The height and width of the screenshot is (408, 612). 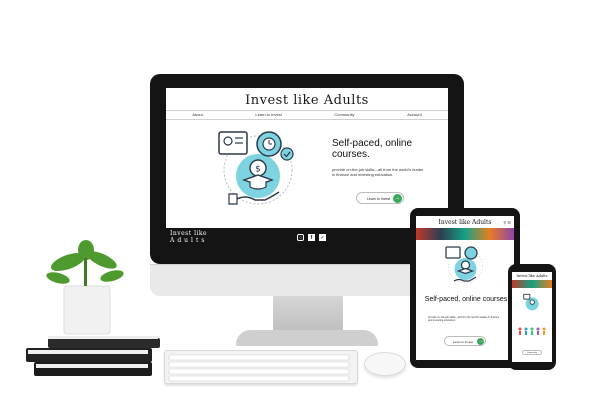 What do you see at coordinates (464, 265) in the screenshot?
I see `tablet-illustration` at bounding box center [464, 265].